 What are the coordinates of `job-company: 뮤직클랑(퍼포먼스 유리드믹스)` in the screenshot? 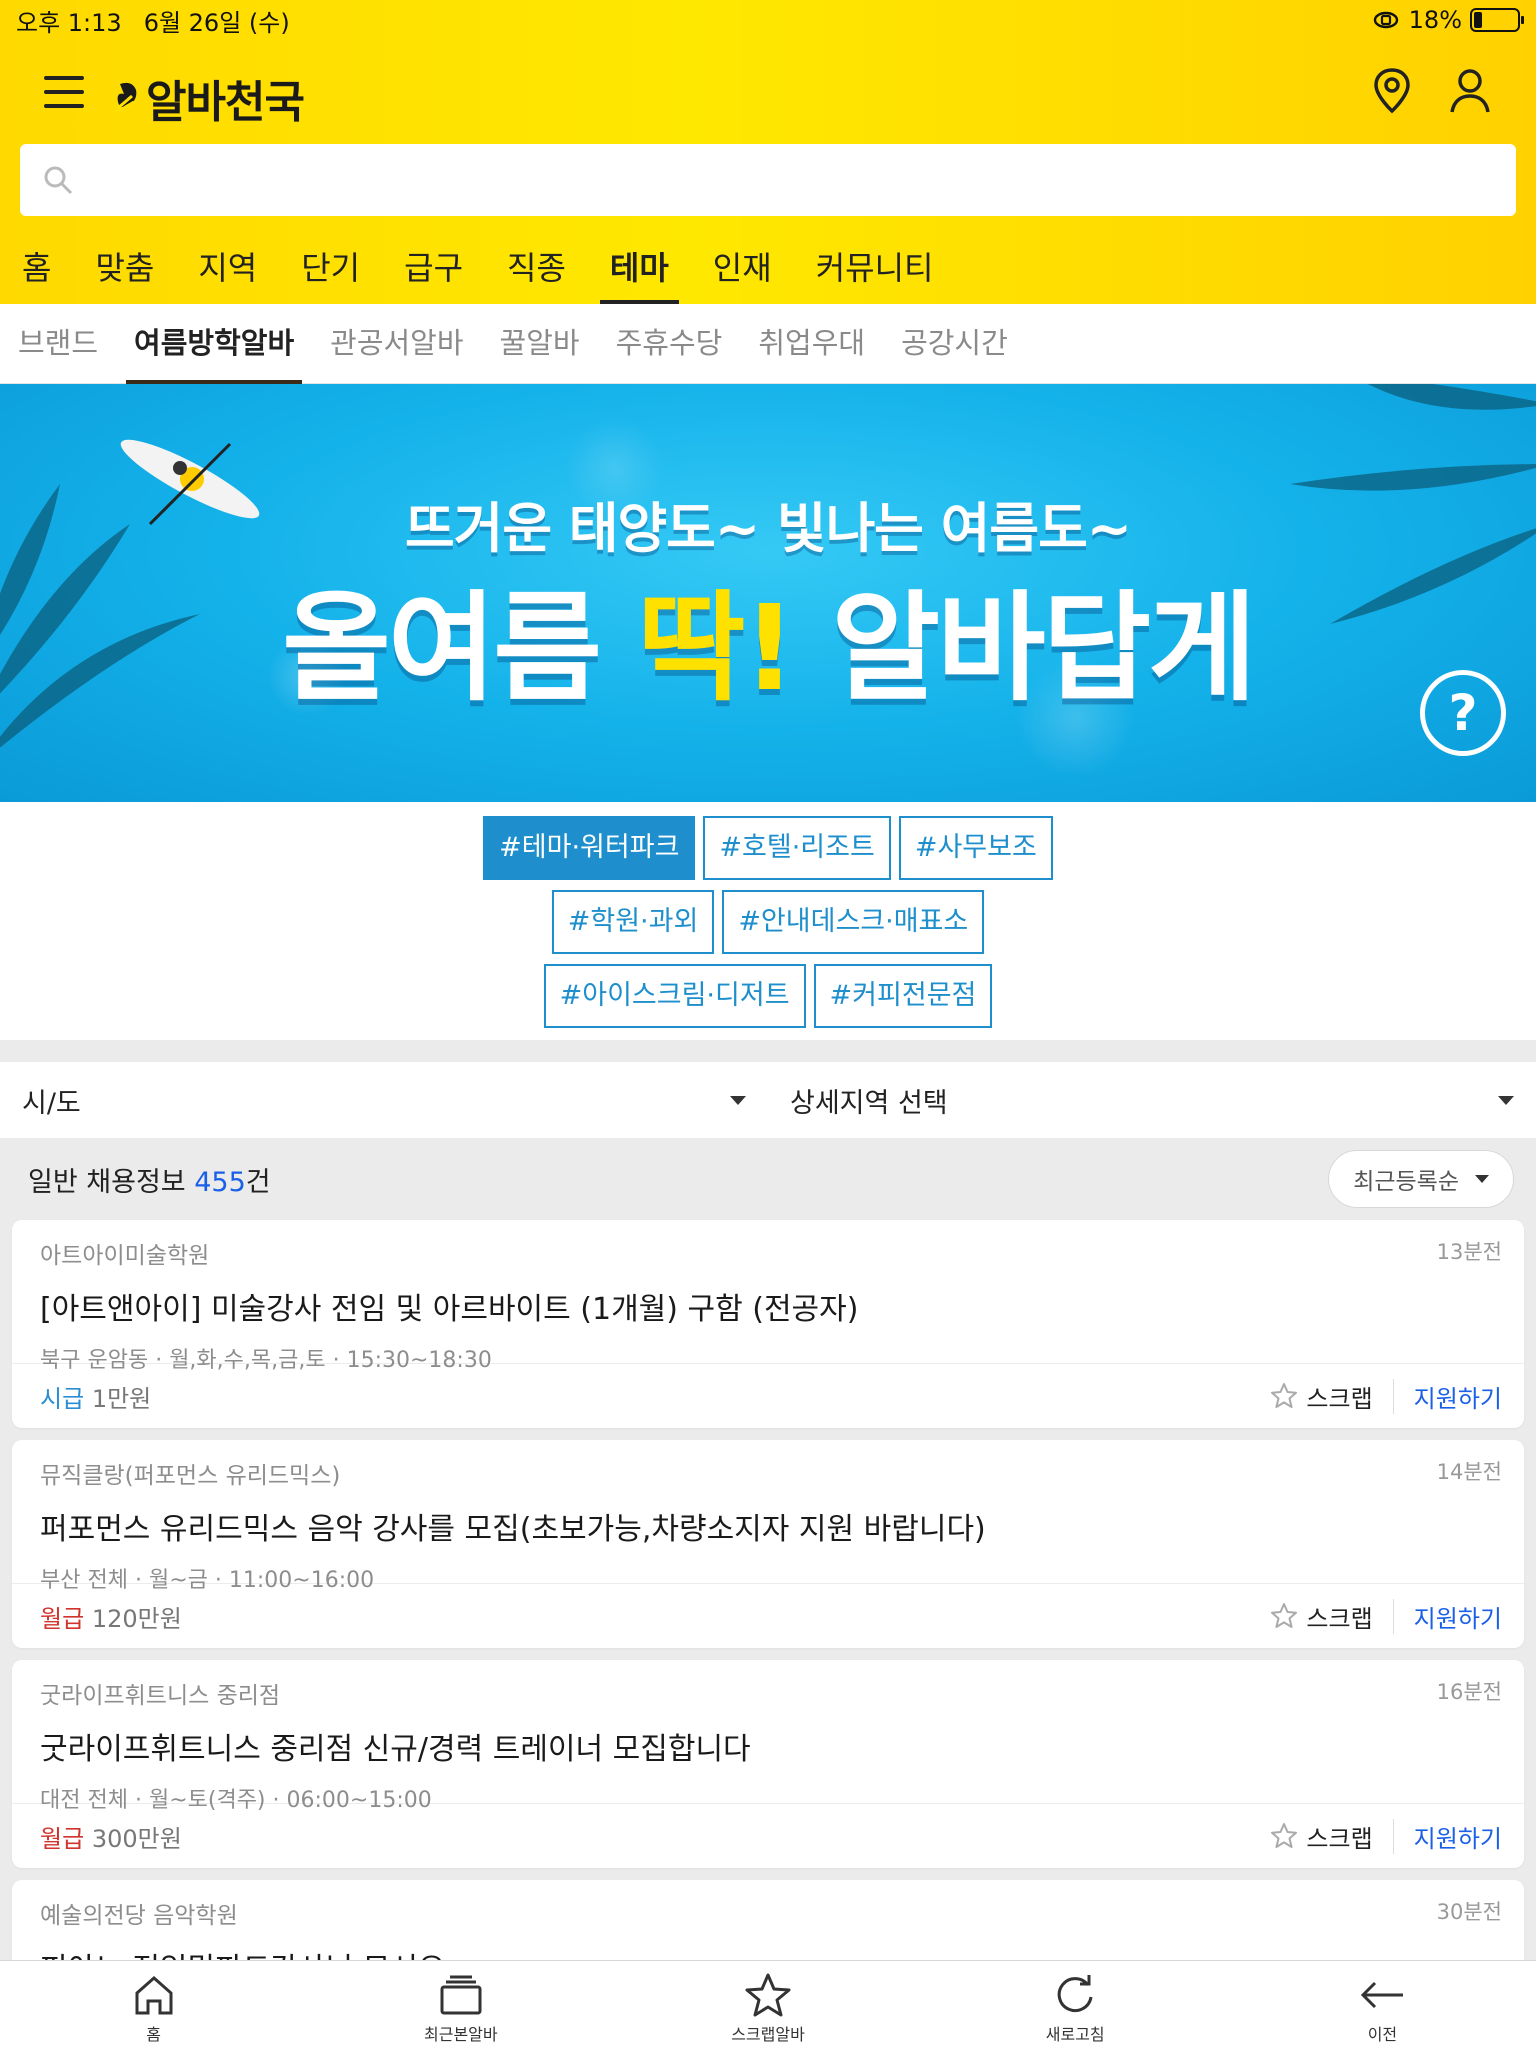 It's located at (190, 1476).